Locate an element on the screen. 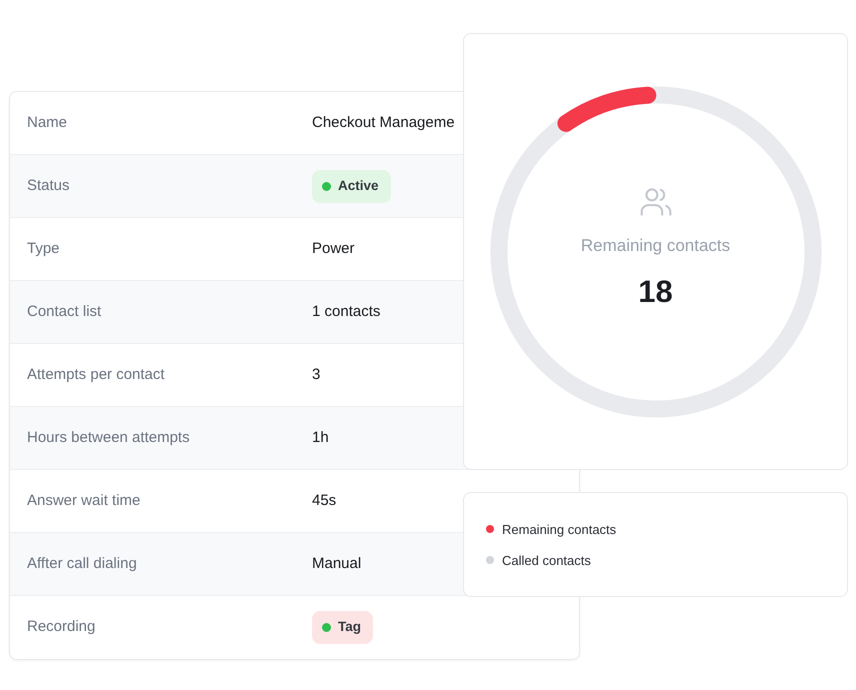 The image size is (856, 690). row-label: Type is located at coordinates (43, 248).